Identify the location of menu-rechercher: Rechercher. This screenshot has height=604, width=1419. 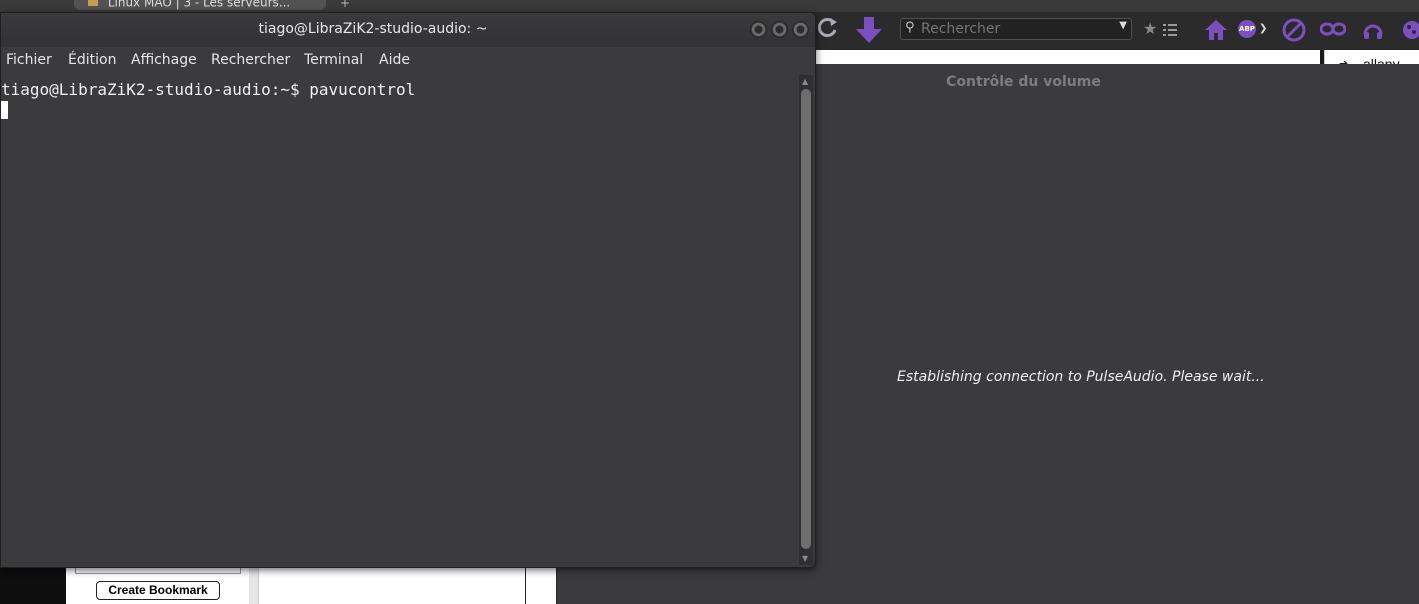
(250, 60).